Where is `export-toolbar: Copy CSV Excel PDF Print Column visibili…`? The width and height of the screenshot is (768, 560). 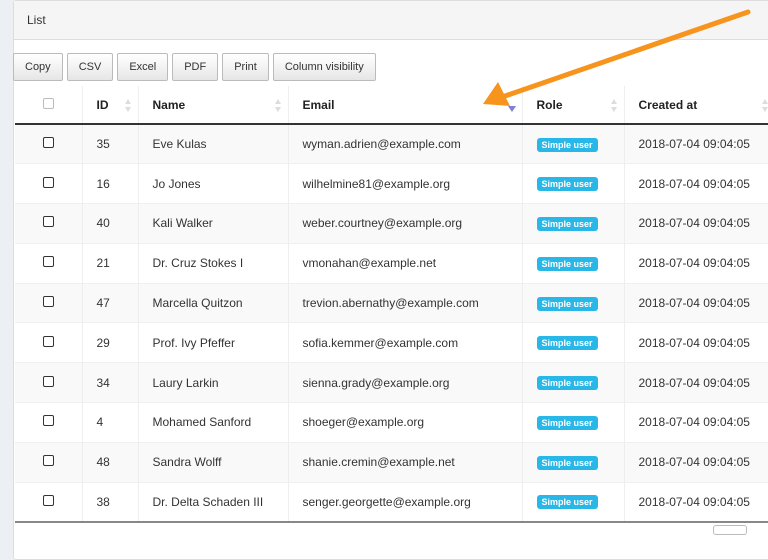 export-toolbar: Copy CSV Excel PDF Print Column visibili… is located at coordinates (194, 67).